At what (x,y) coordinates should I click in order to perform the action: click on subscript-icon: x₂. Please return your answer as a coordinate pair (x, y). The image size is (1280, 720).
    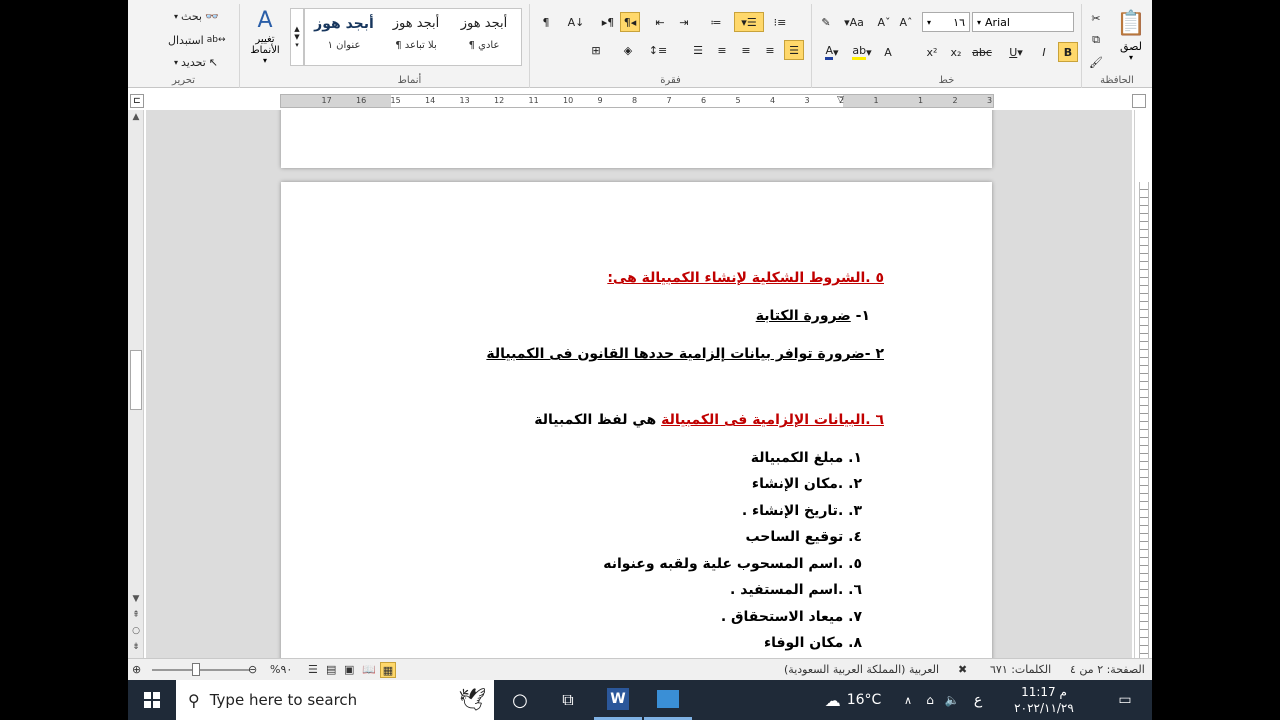
    Looking at the image, I should click on (956, 52).